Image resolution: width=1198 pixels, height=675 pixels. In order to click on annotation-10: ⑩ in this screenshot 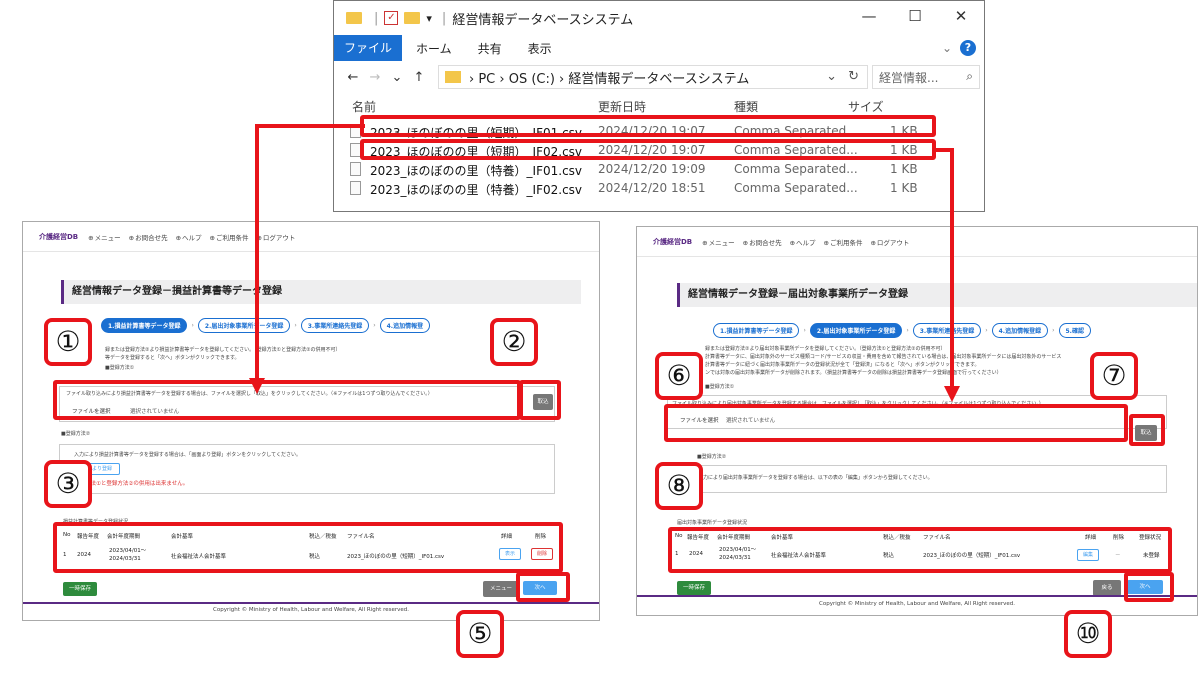, I will do `click(1088, 634)`.